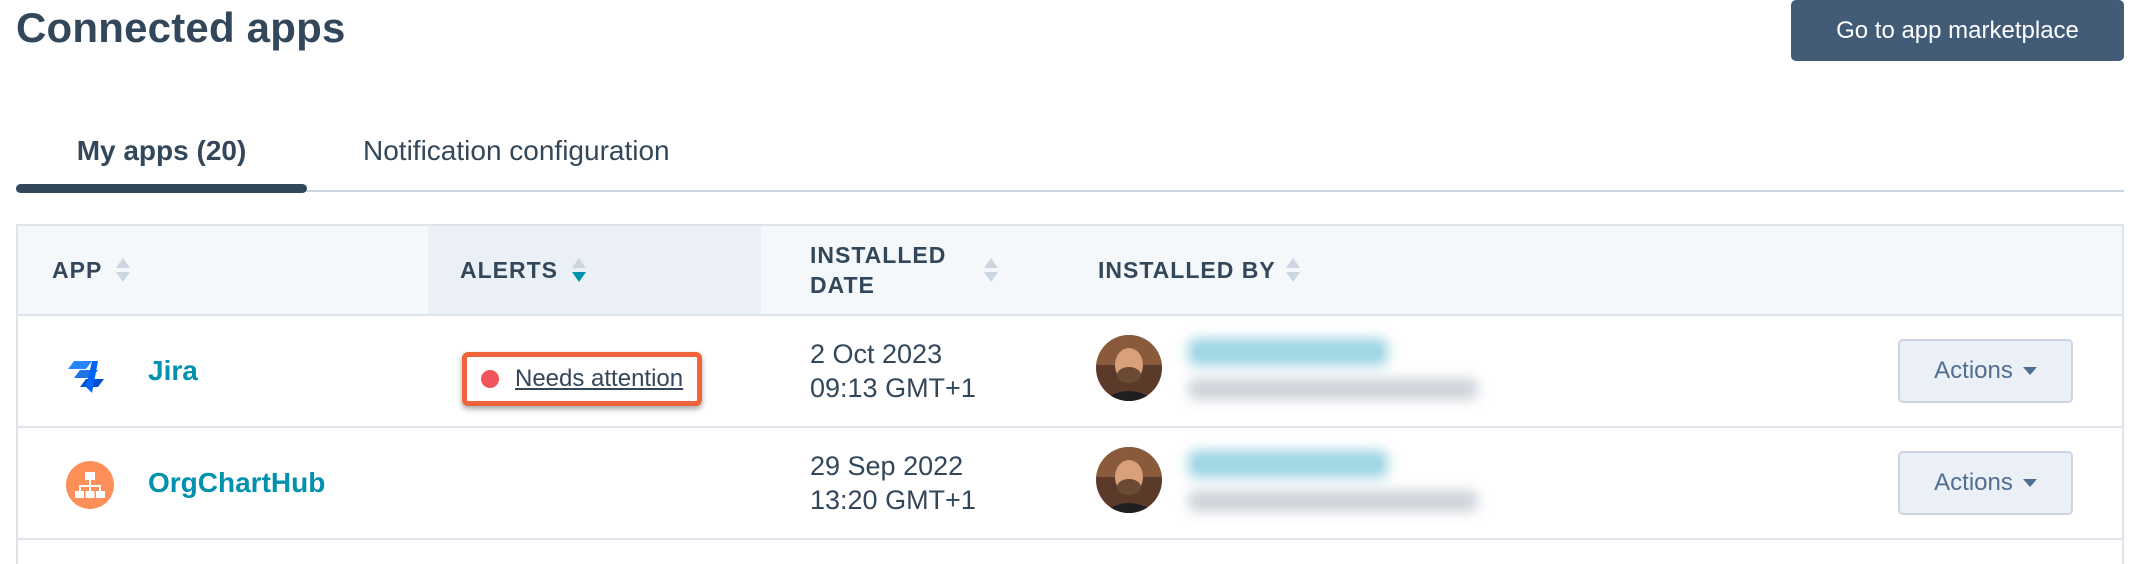 Image resolution: width=2138 pixels, height=564 pixels. I want to click on app-name-link: OrgChartHub, so click(236, 483).